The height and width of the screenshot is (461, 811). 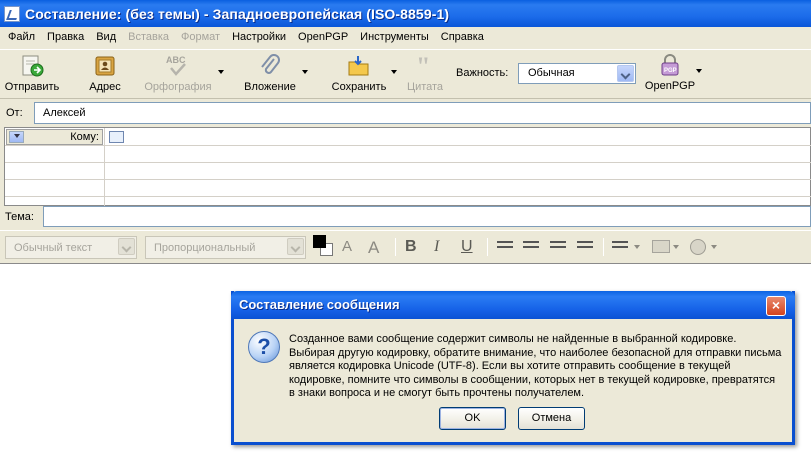 I want to click on smiley-dropdown-icon, so click(x=714, y=247).